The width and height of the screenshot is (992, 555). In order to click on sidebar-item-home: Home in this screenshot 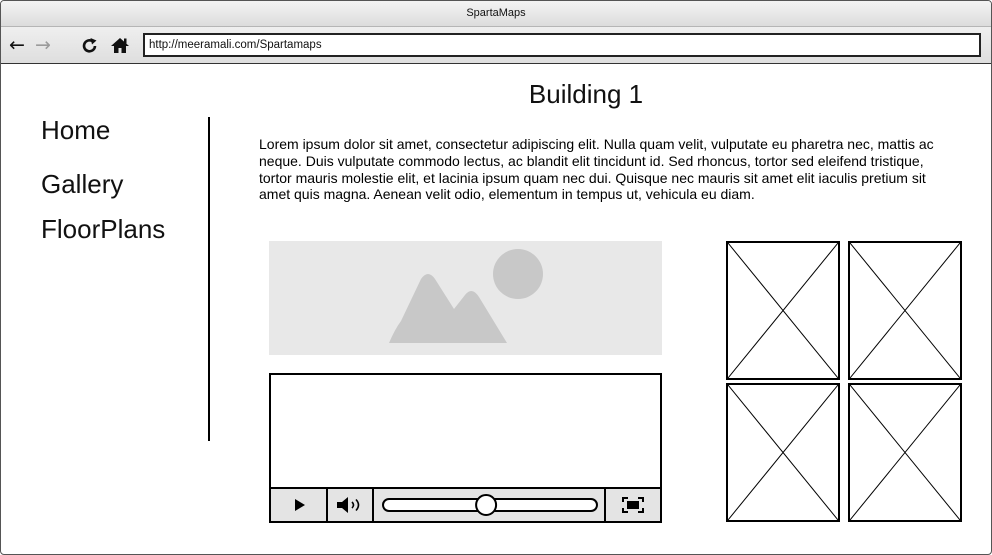, I will do `click(75, 130)`.